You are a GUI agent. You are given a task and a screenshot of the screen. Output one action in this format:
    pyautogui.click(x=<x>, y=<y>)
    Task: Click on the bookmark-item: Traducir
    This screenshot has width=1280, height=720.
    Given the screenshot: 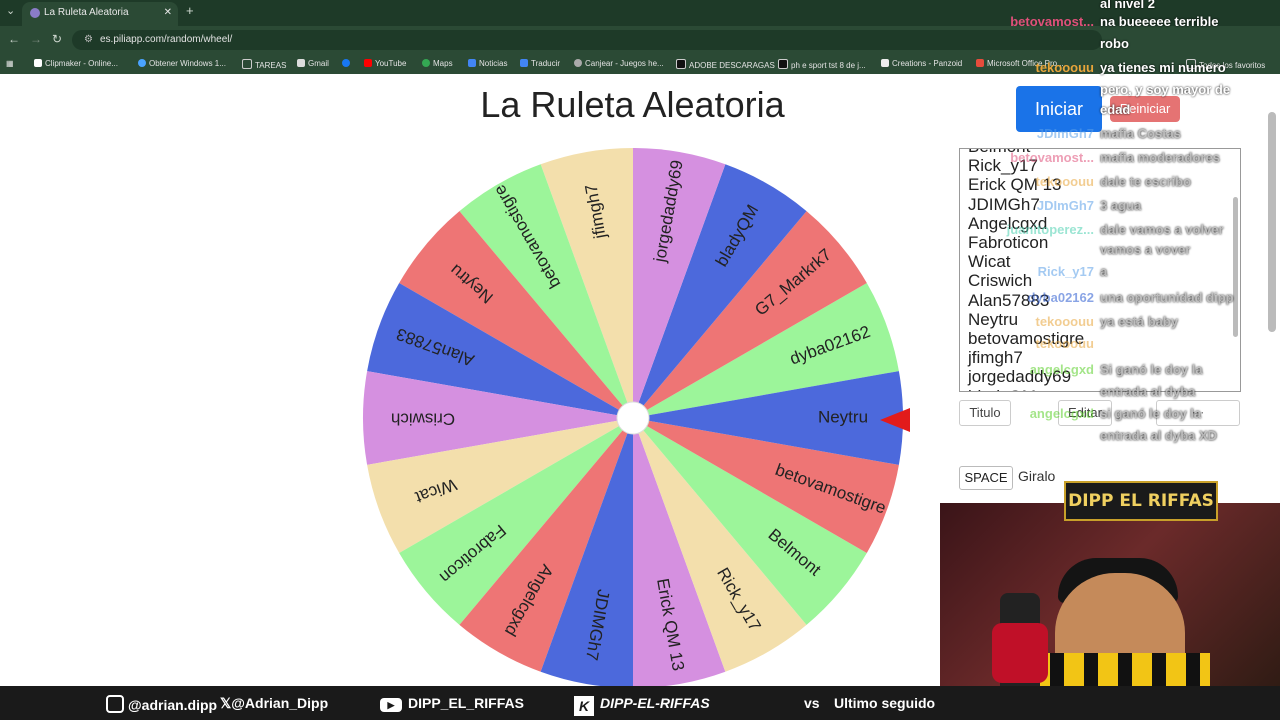 What is the action you would take?
    pyautogui.click(x=540, y=63)
    